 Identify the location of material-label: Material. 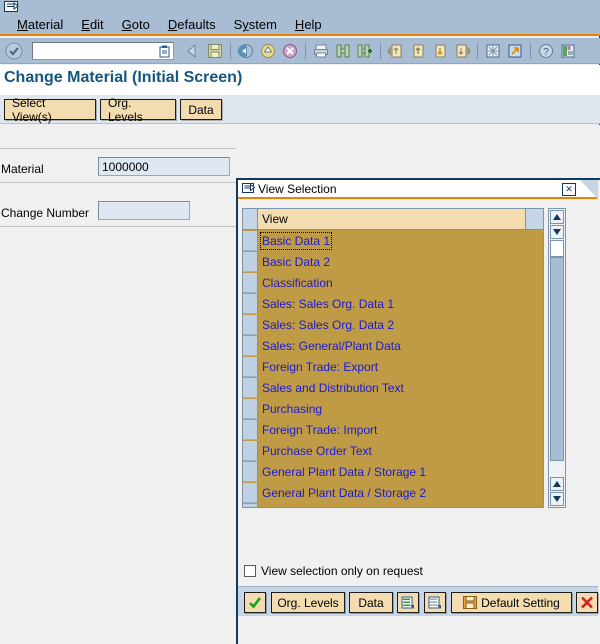
(22, 169).